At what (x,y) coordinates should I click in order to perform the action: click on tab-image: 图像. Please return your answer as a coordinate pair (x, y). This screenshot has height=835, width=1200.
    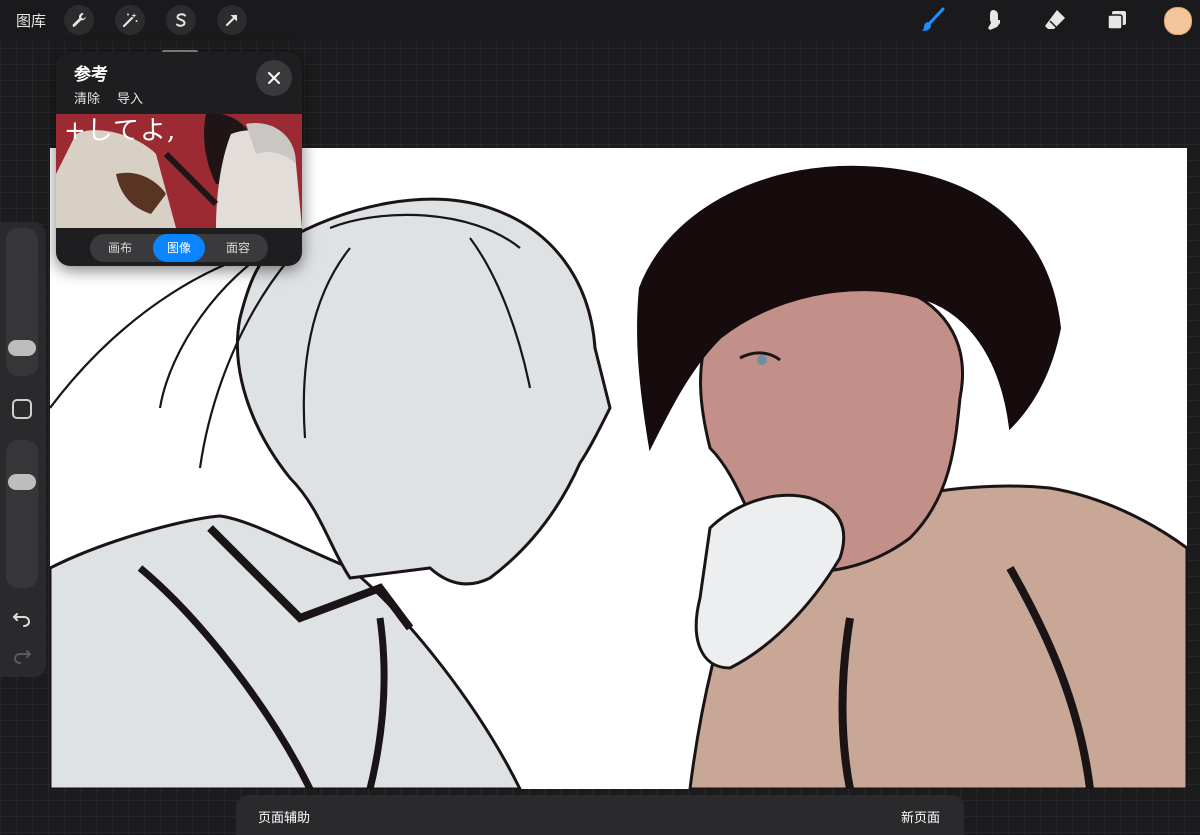
    Looking at the image, I should click on (179, 248).